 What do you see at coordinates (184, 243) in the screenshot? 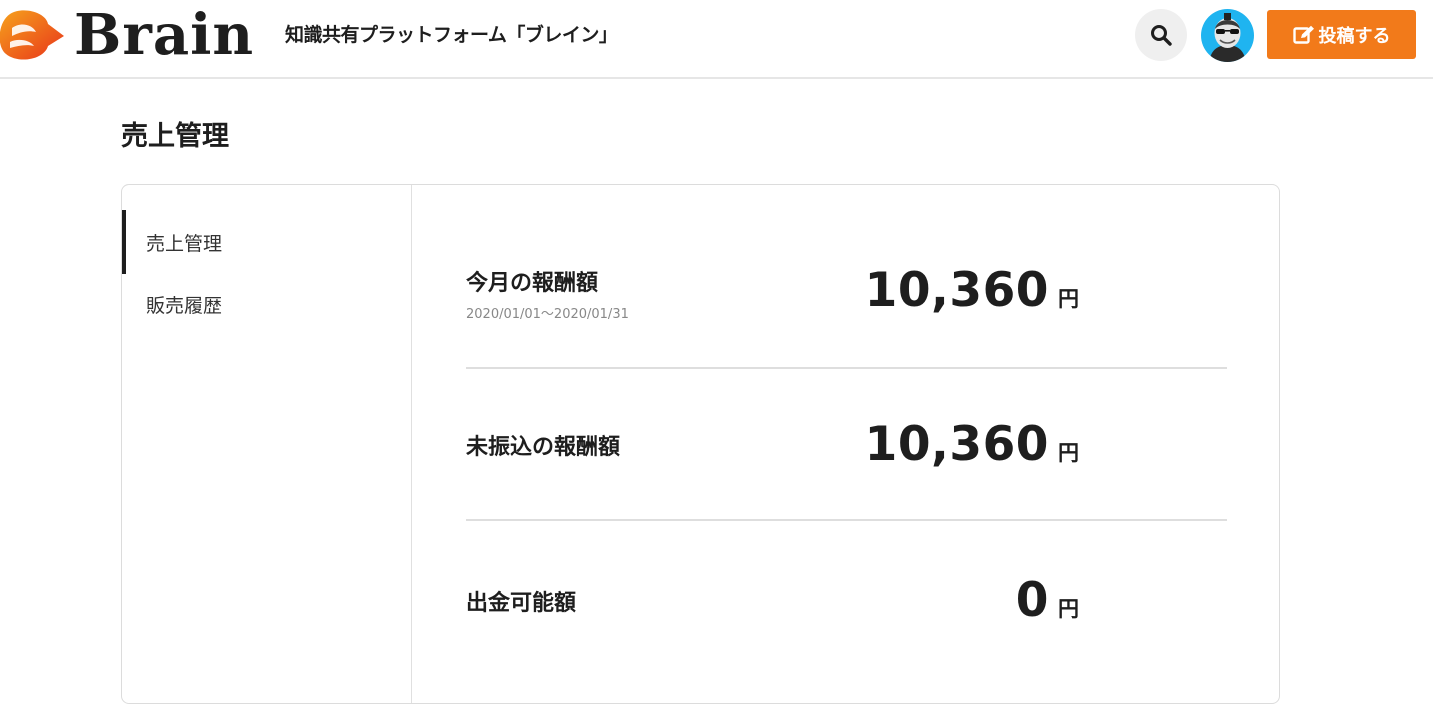
I see `sidebar-item-label: 売上管理` at bounding box center [184, 243].